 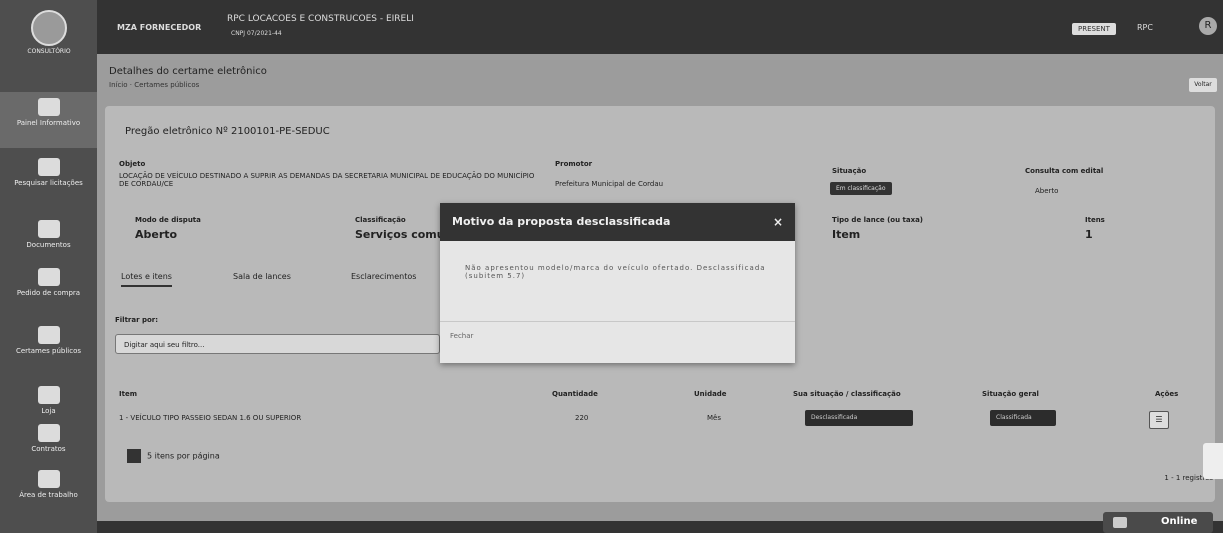 What do you see at coordinates (1064, 171) in the screenshot?
I see `consulta-label: Consulta com edital` at bounding box center [1064, 171].